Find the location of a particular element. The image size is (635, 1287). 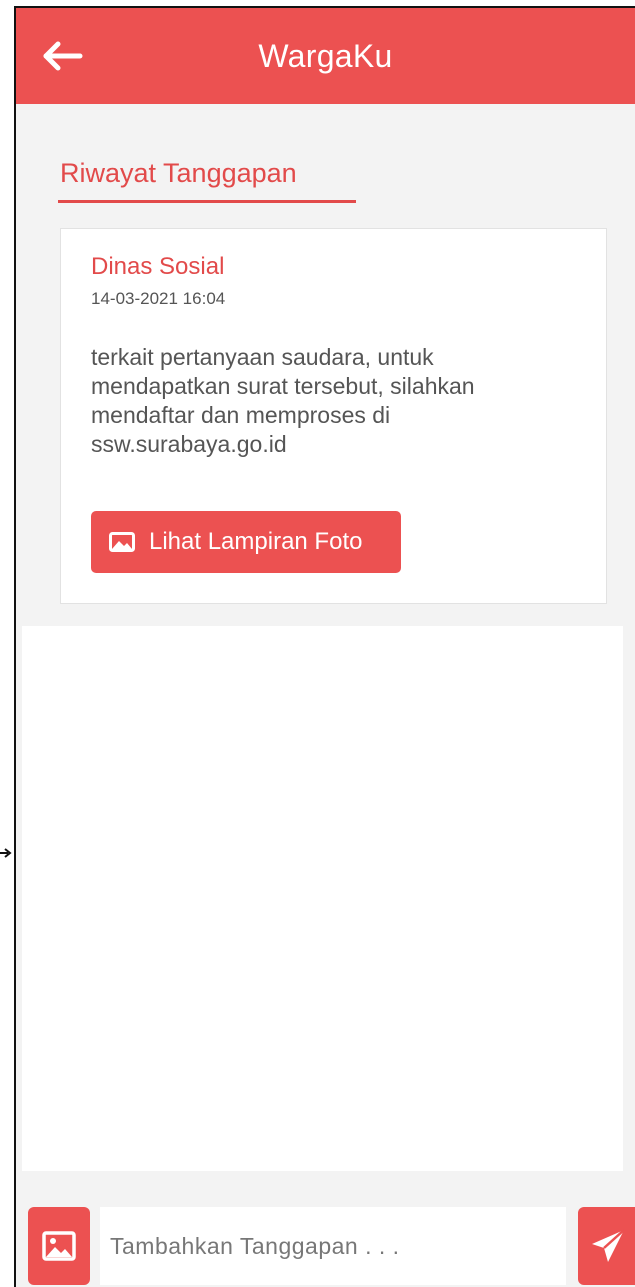

view-attachment-button: Lihat Lampiran Foto is located at coordinates (246, 542).